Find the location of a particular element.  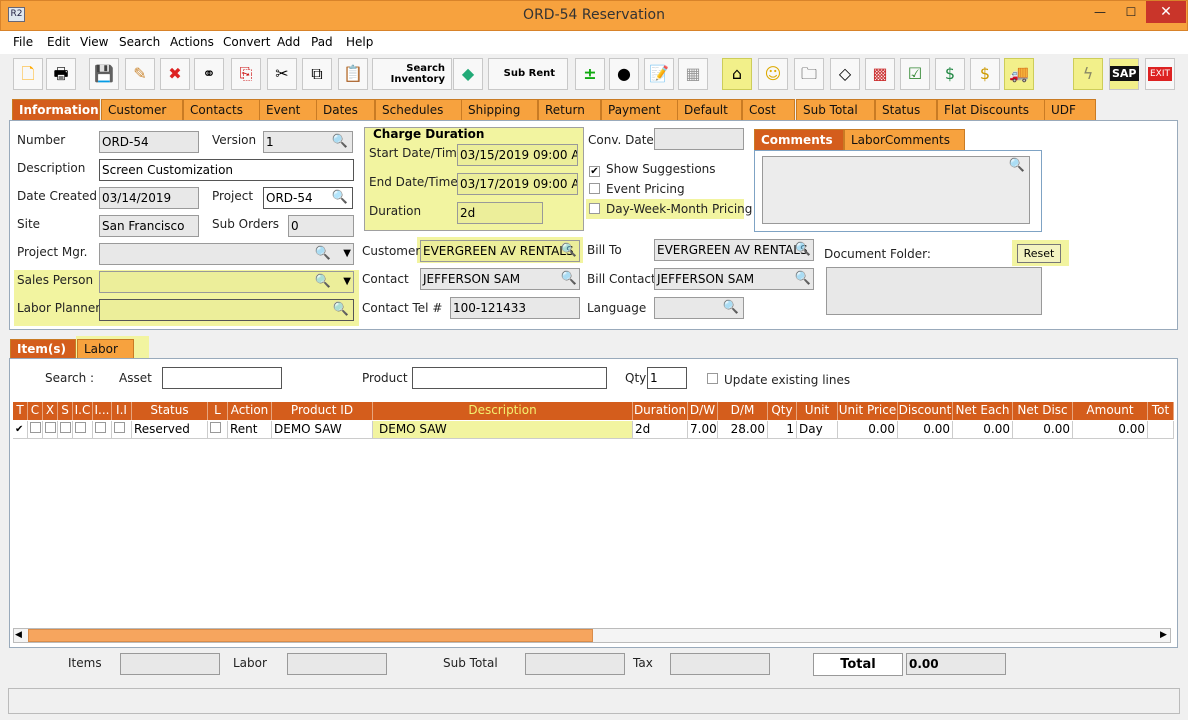

menu-view: View is located at coordinates (94, 42).